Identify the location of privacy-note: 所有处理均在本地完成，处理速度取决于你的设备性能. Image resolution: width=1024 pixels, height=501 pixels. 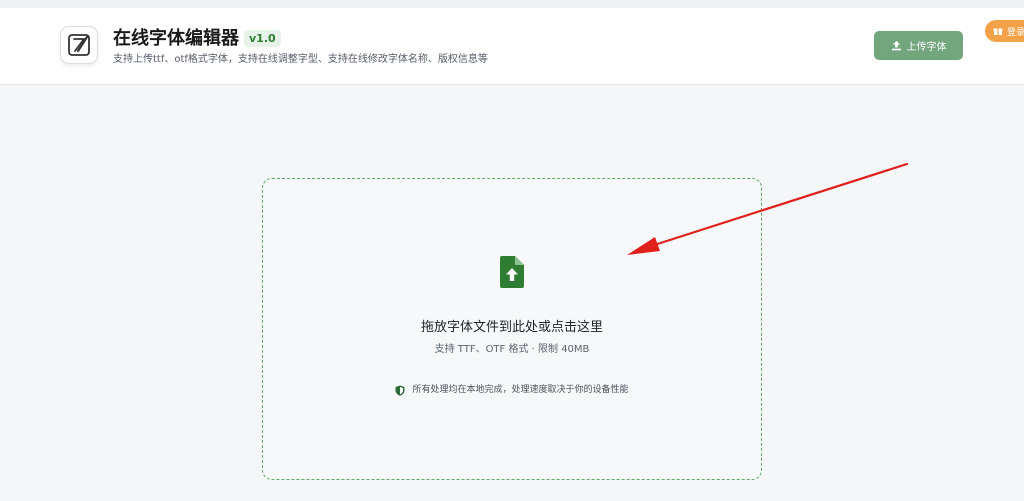
(512, 390).